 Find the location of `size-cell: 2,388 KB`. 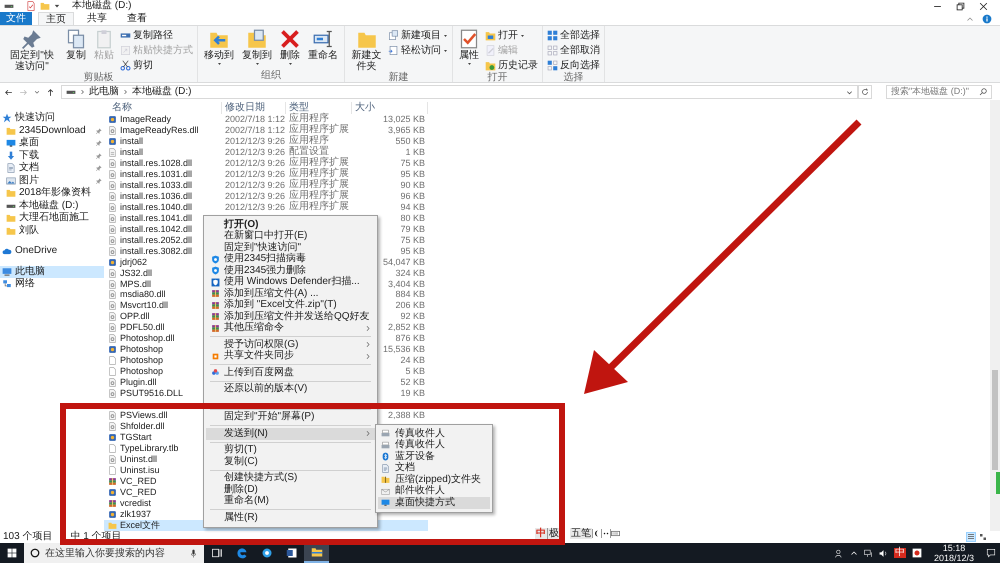

size-cell: 2,388 KB is located at coordinates (406, 415).